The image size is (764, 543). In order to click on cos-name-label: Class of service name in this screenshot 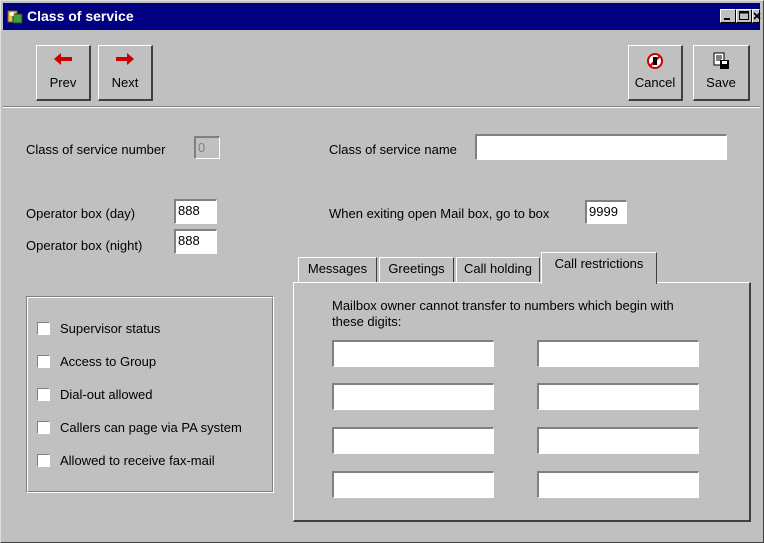, I will do `click(393, 149)`.